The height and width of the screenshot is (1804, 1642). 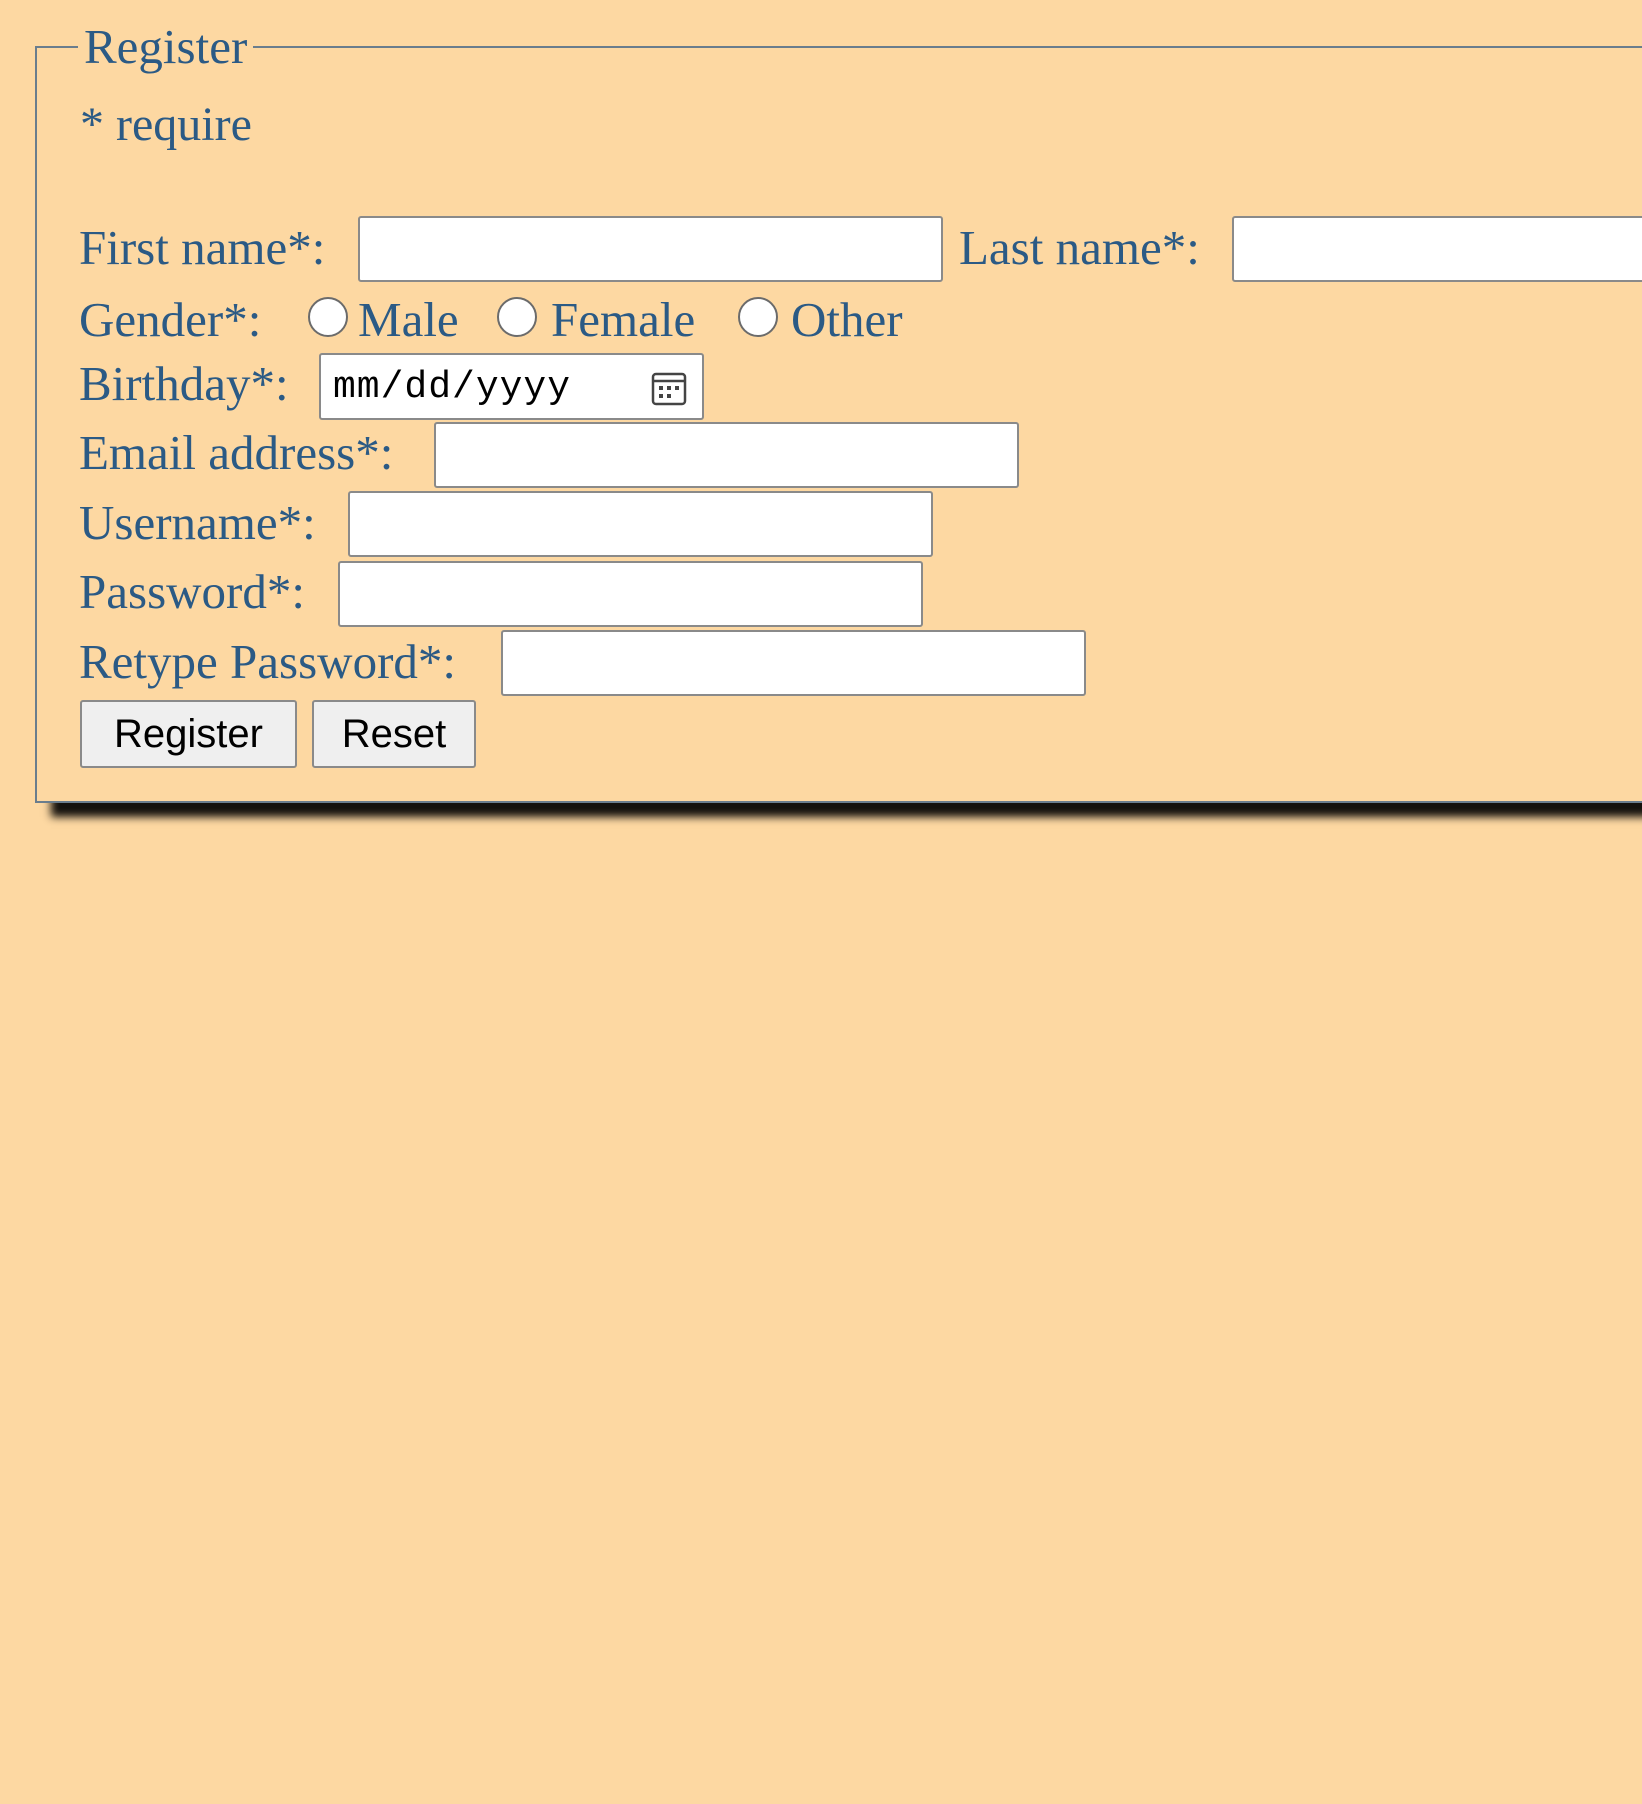 What do you see at coordinates (197, 522) in the screenshot?
I see `username-label: Username*:` at bounding box center [197, 522].